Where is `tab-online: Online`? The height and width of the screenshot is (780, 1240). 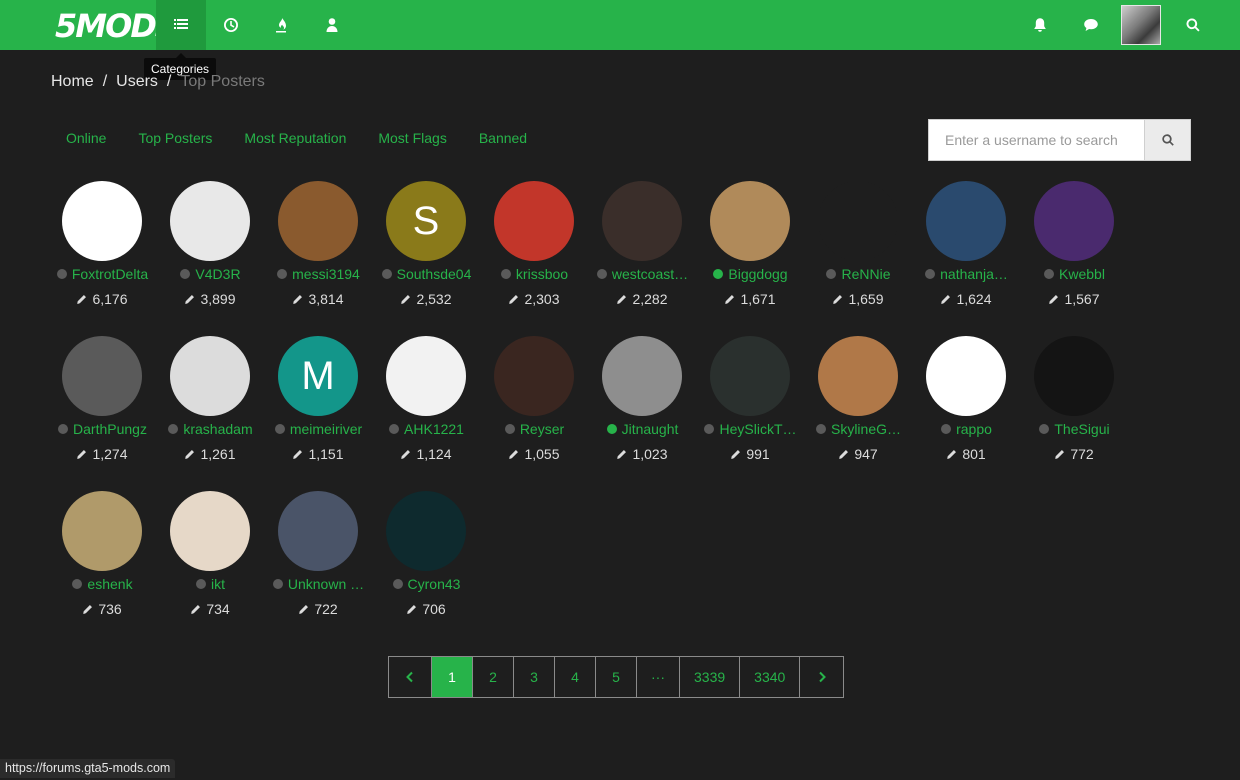 tab-online: Online is located at coordinates (86, 138).